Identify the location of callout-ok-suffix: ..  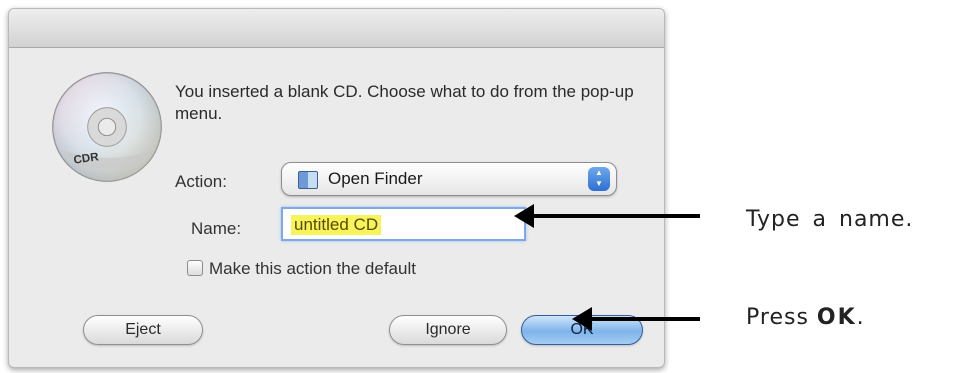
(860, 317).